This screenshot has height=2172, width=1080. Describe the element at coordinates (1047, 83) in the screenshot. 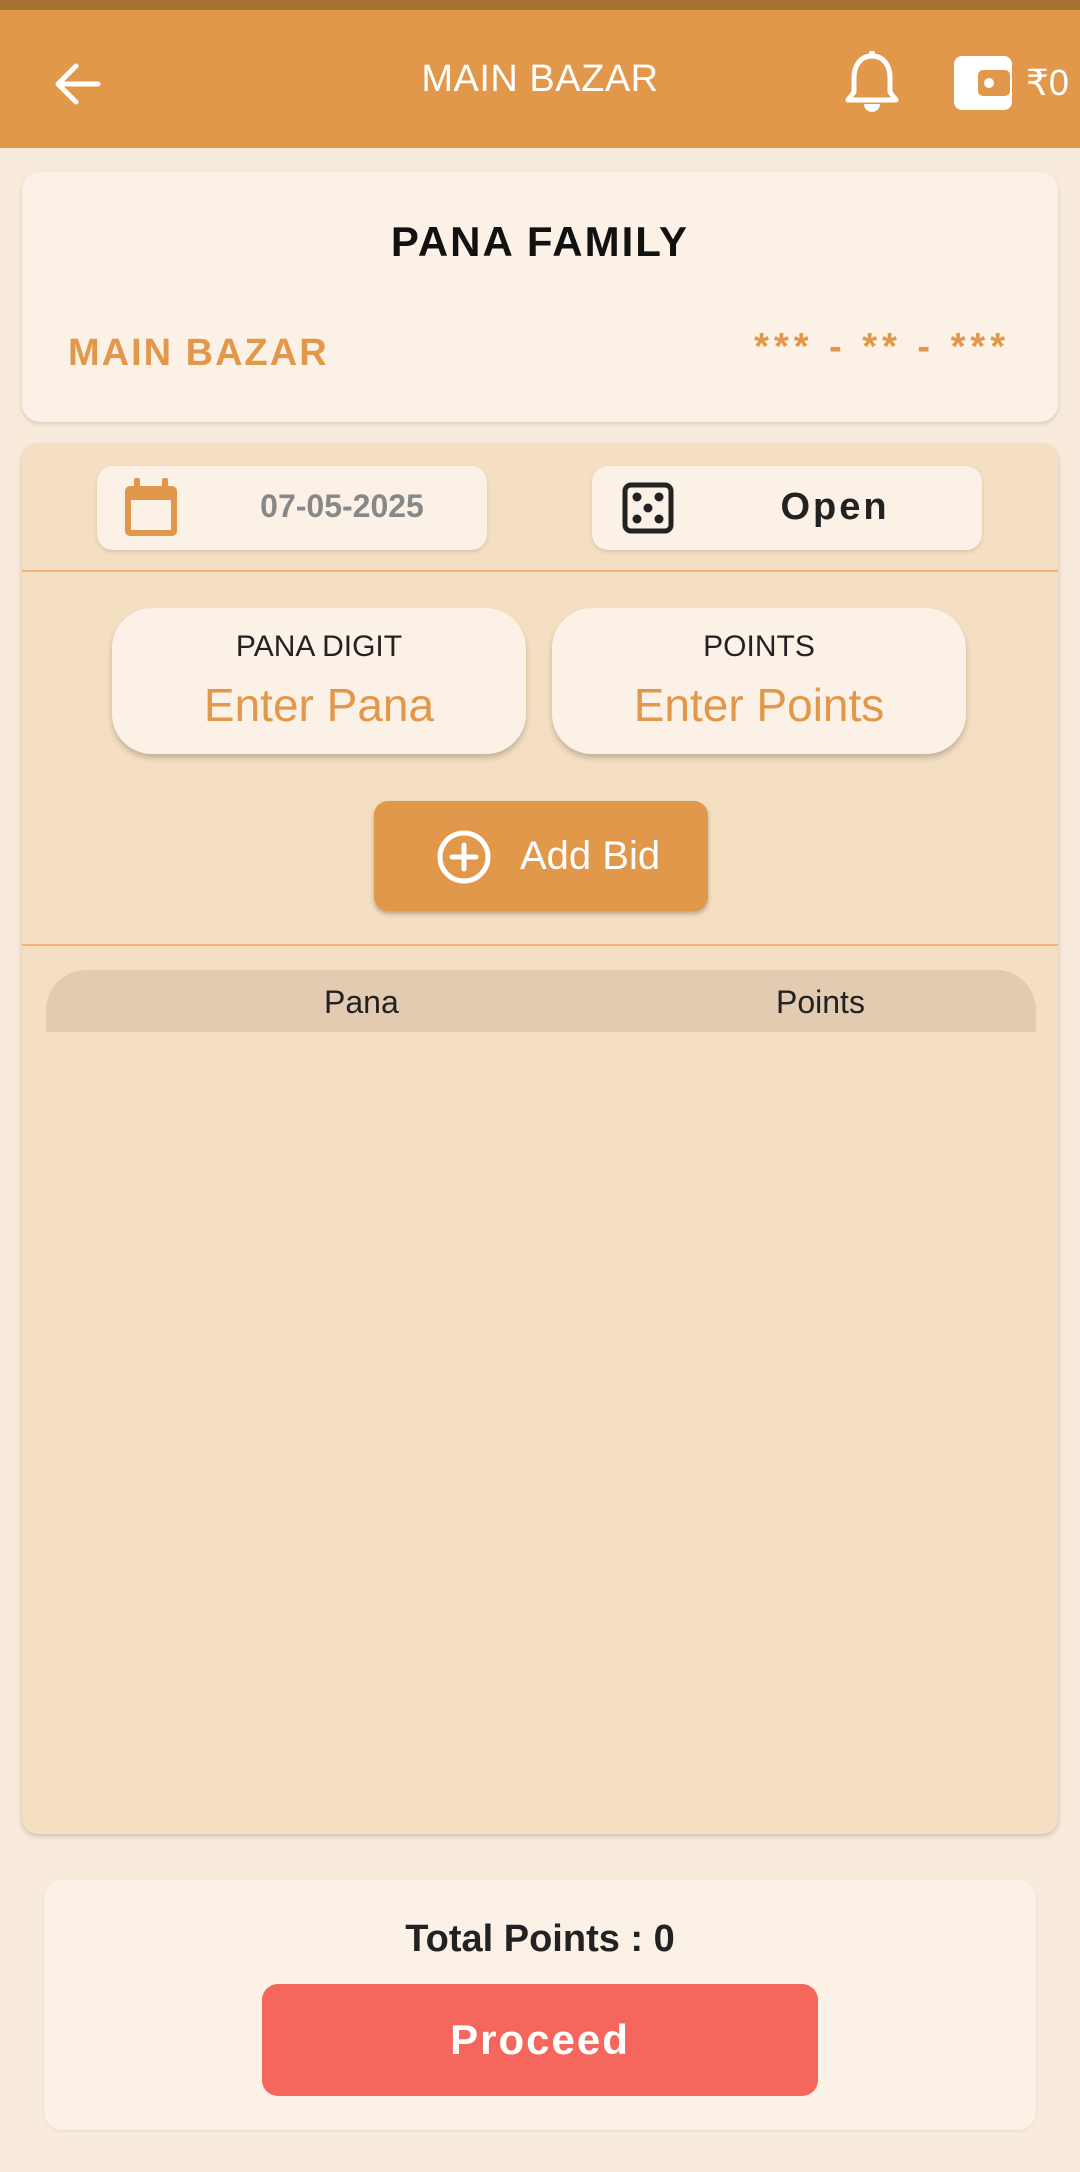

I see `wallet-balance: ₹0` at that location.